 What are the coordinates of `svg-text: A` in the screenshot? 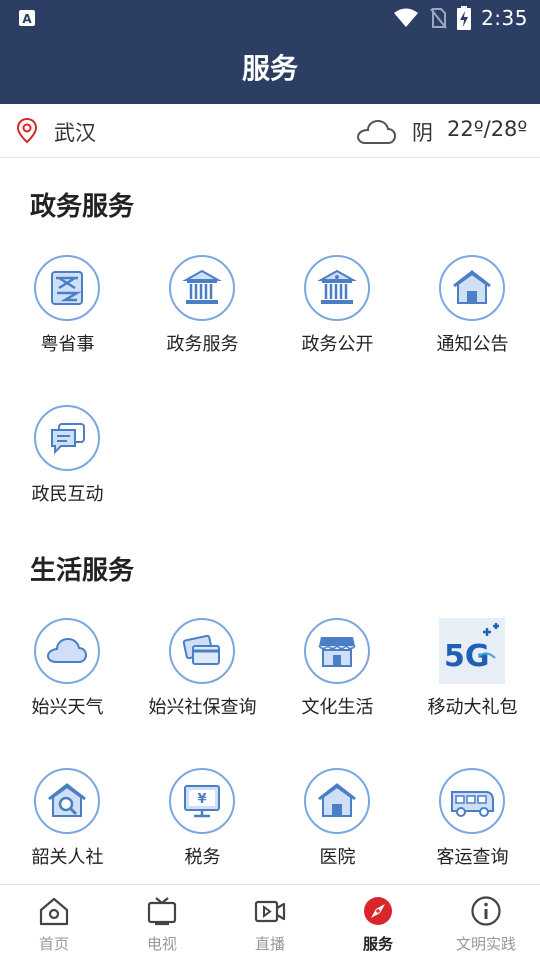 It's located at (27, 19).